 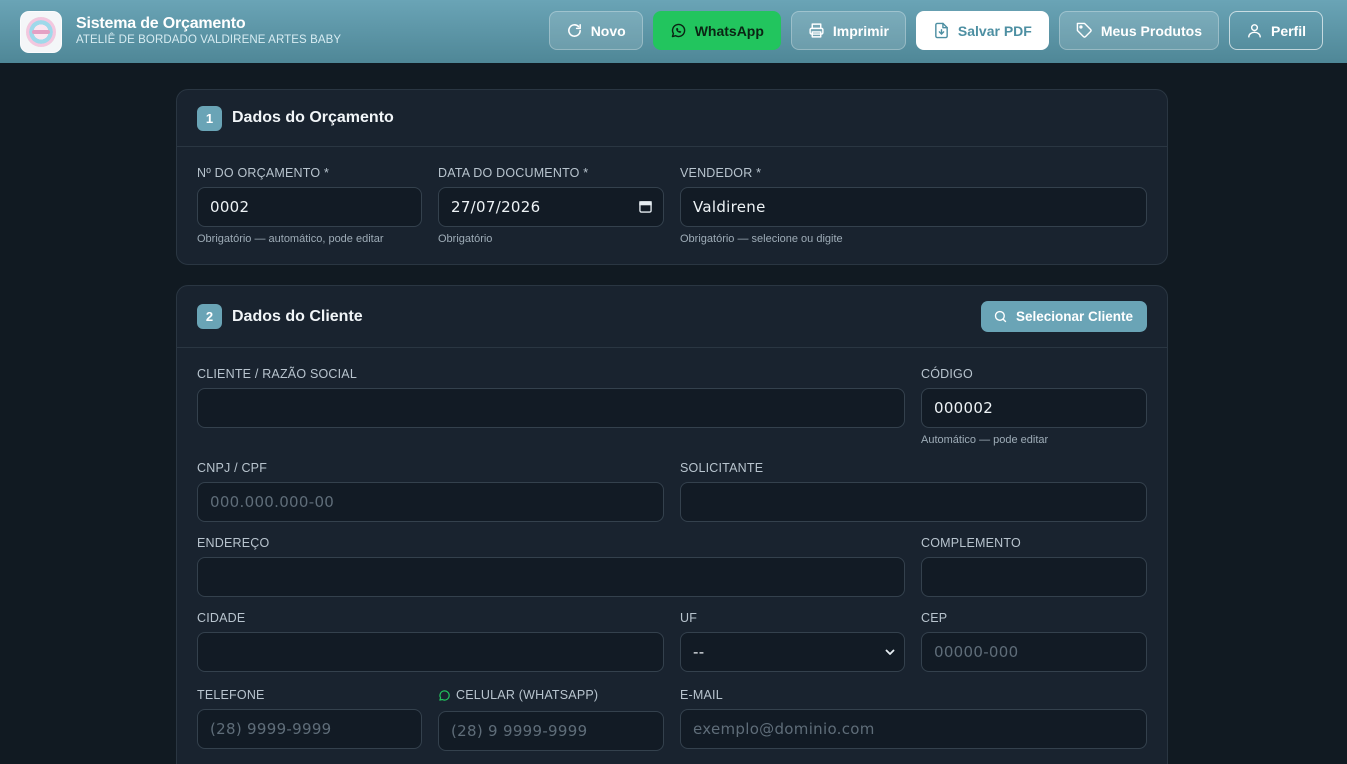 I want to click on cep-field: CEP, so click(x=1034, y=641).